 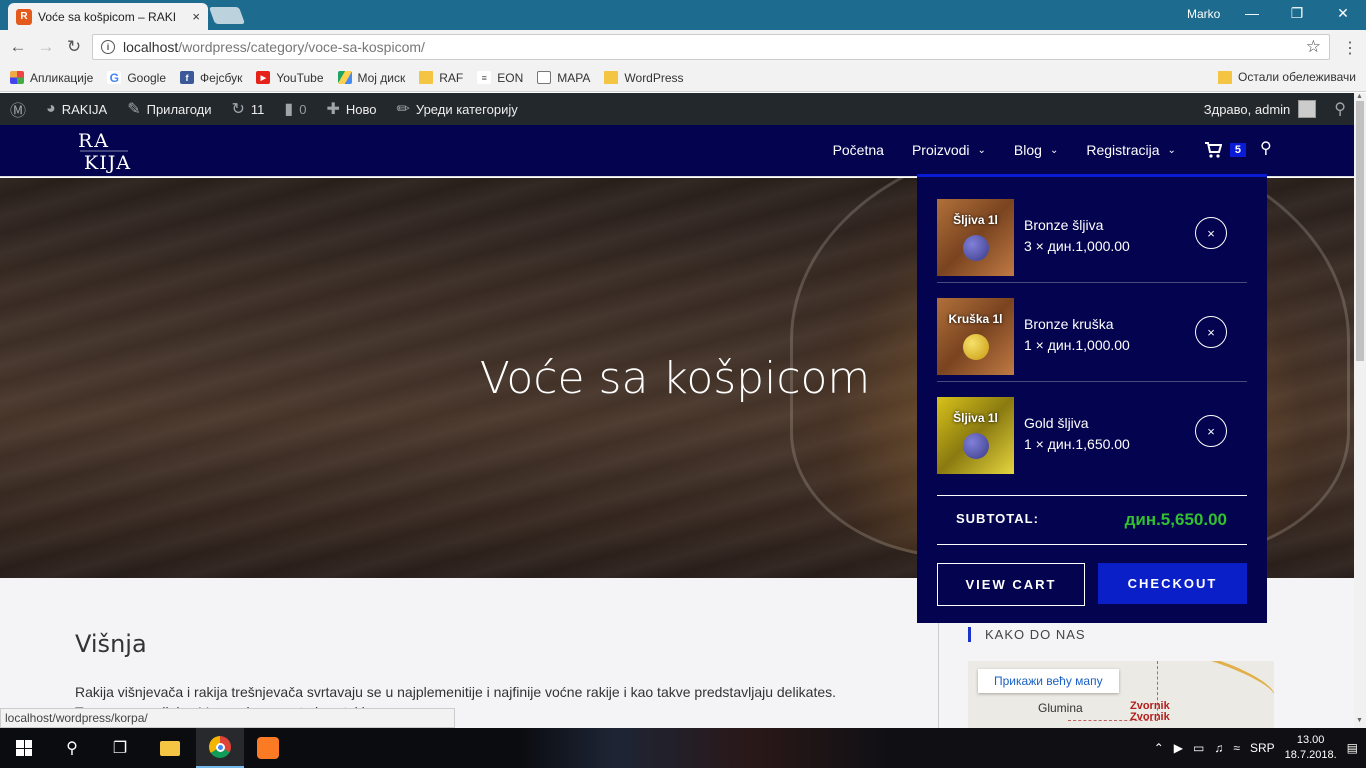 What do you see at coordinates (290, 78) in the screenshot?
I see `bookmark-youtube: ▶ YouTube` at bounding box center [290, 78].